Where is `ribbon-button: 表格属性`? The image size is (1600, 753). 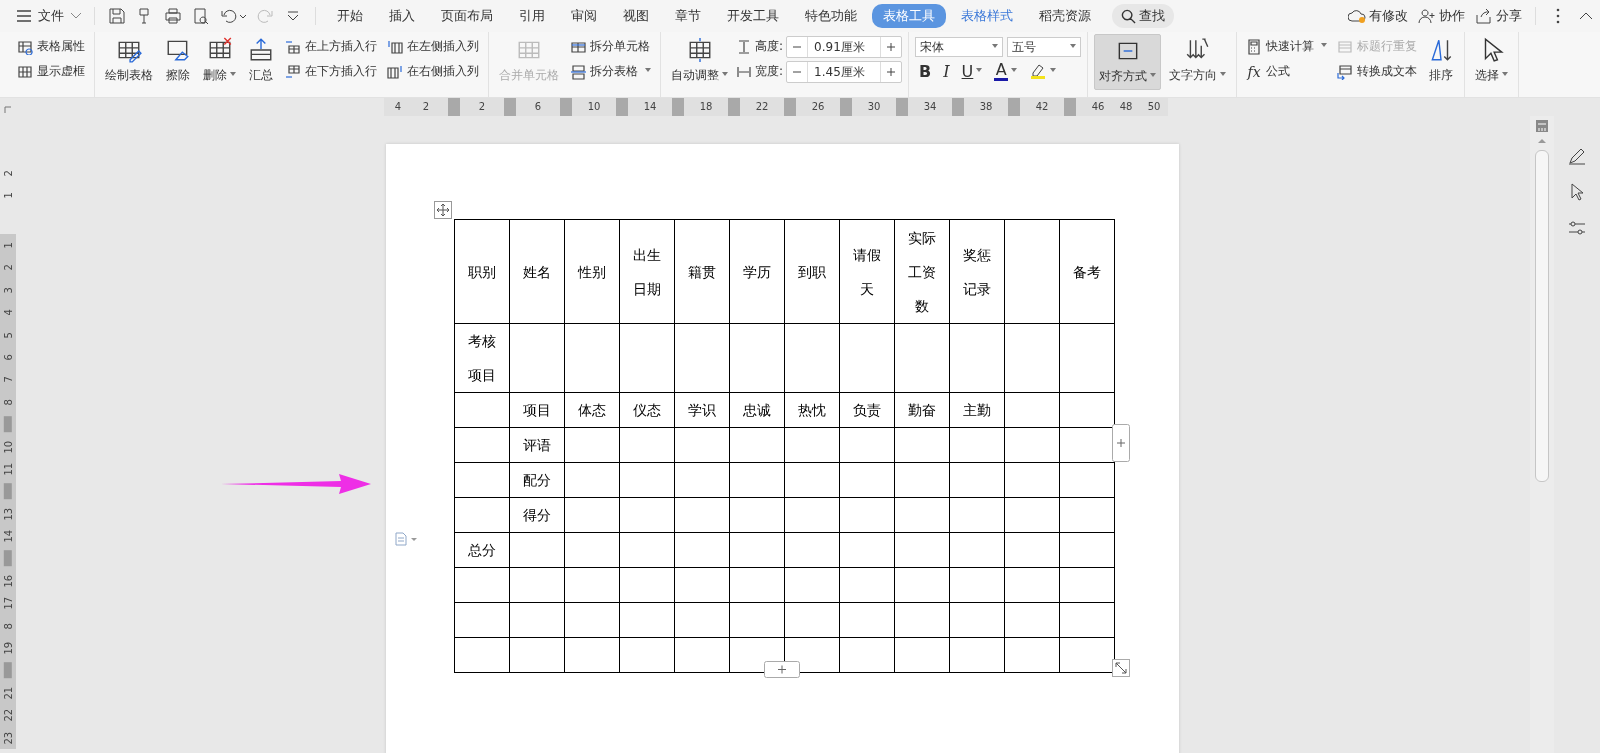
ribbon-button: 表格属性 is located at coordinates (51, 46).